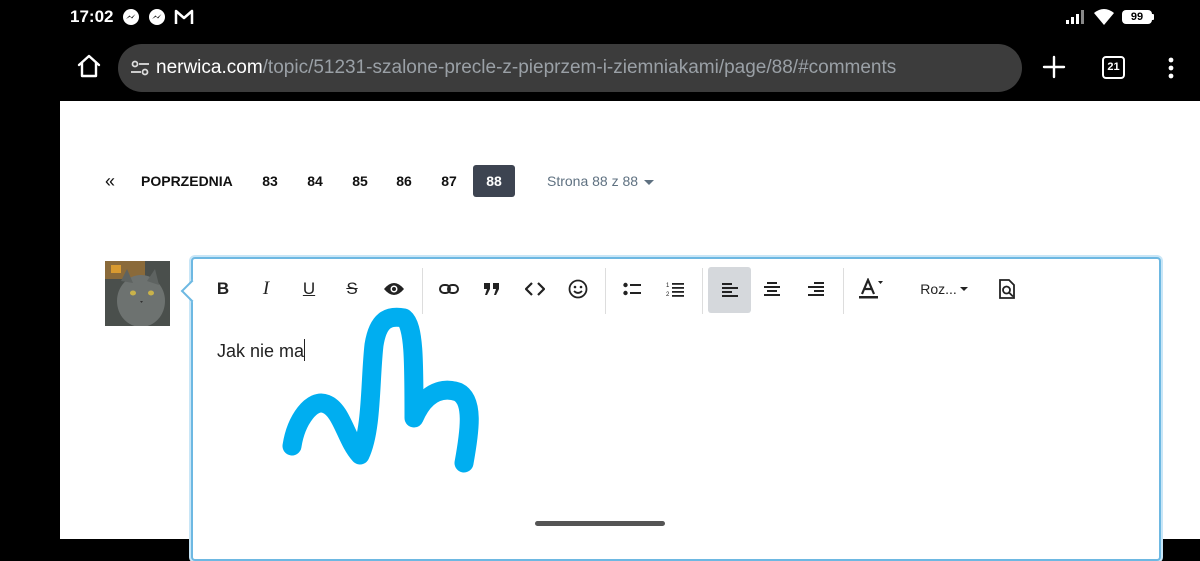  I want to click on tab-switcher-button: 21, so click(1113, 67).